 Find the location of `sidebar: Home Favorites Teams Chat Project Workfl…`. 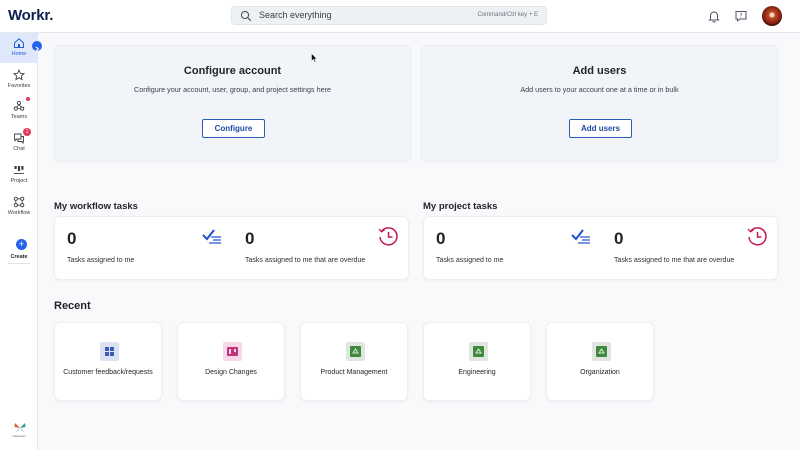

sidebar: Home Favorites Teams Chat Project Workfl… is located at coordinates (19, 241).